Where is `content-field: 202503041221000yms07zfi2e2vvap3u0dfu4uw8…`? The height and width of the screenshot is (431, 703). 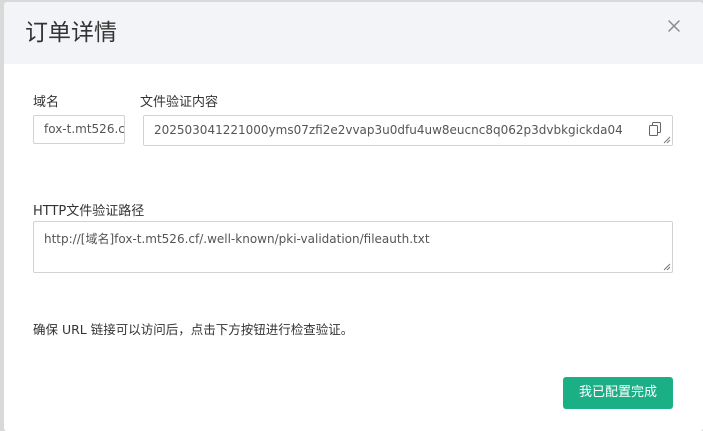 content-field: 202503041221000yms07zfi2e2vvap3u0dfu4uw8… is located at coordinates (408, 130).